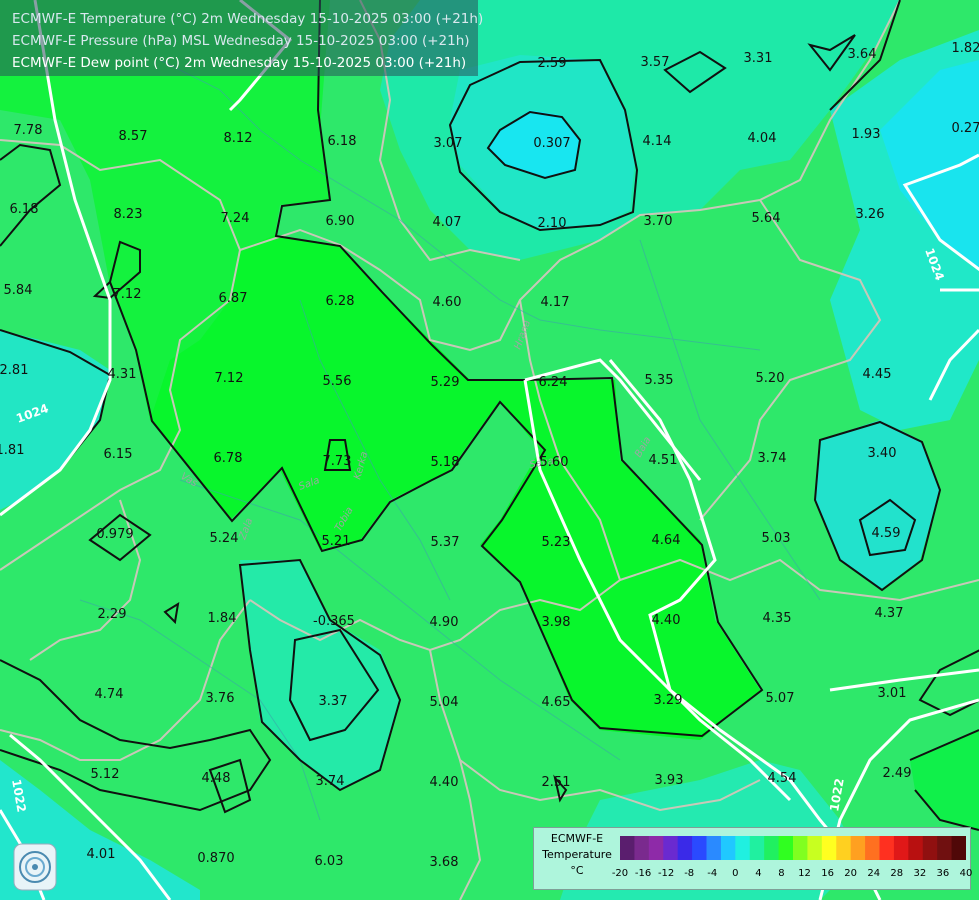 The height and width of the screenshot is (900, 979). I want to click on station-value: 5.84, so click(18, 290).